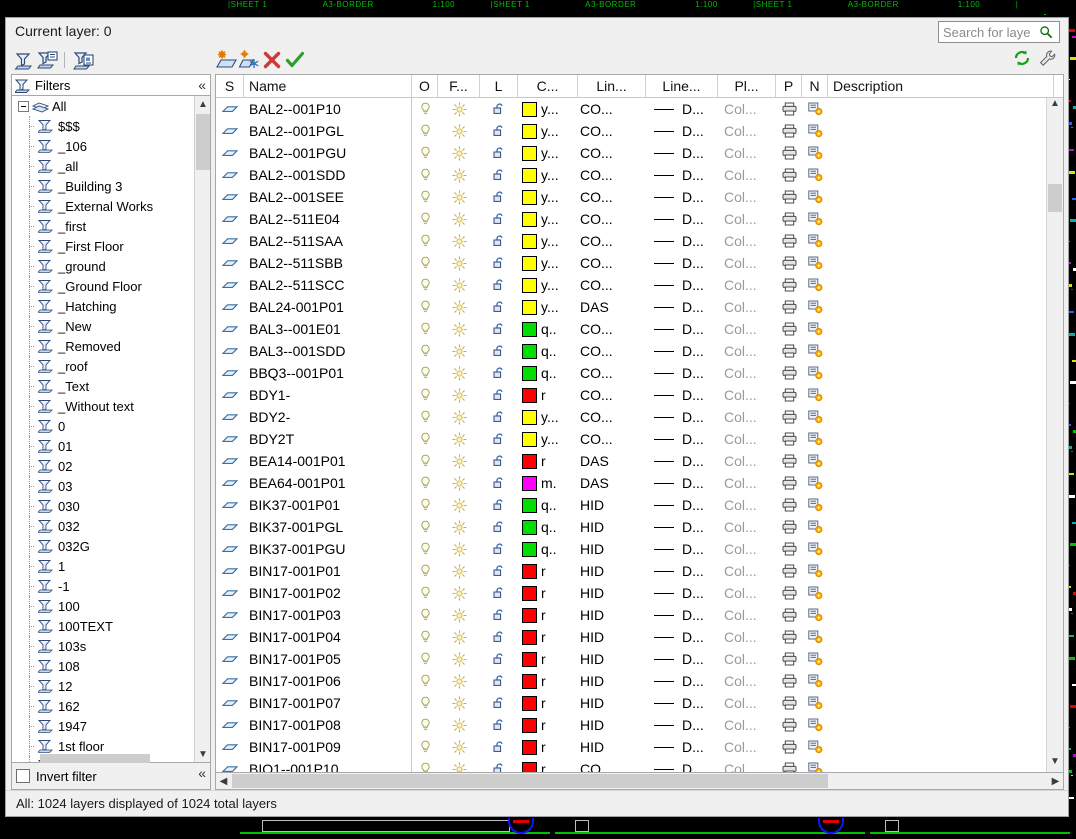 The width and height of the screenshot is (1076, 839). Describe the element at coordinates (612, 681) in the screenshot. I see `cell-linetype: HID` at that location.